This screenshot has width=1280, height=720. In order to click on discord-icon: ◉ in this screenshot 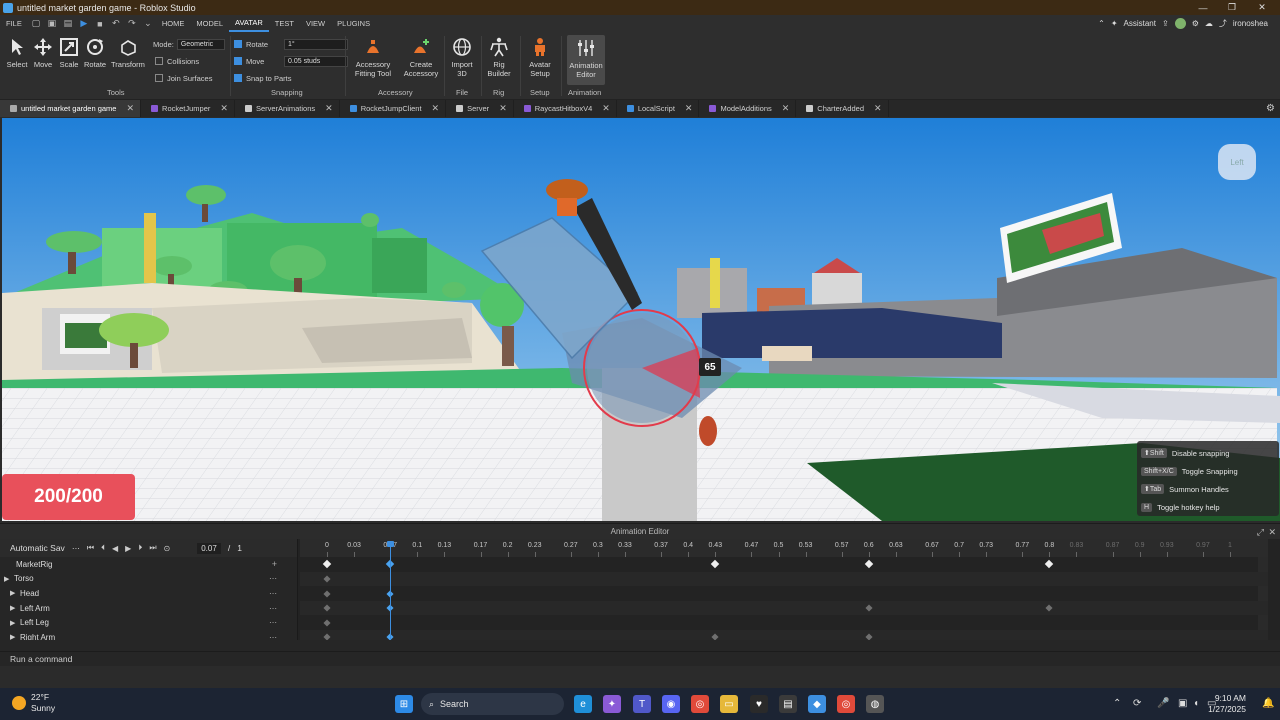, I will do `click(671, 704)`.